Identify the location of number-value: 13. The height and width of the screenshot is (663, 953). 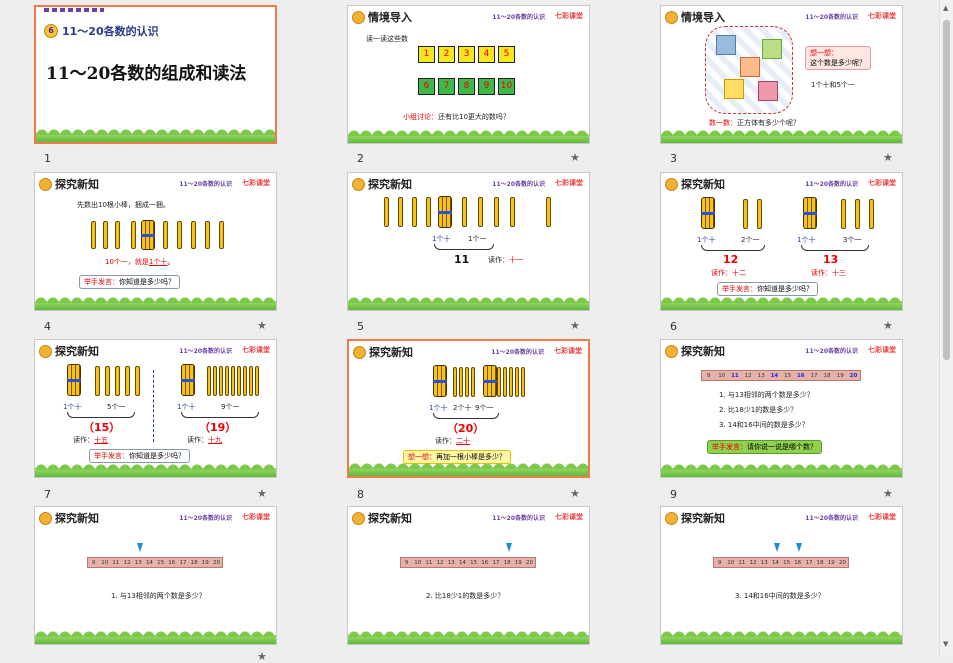
(831, 259).